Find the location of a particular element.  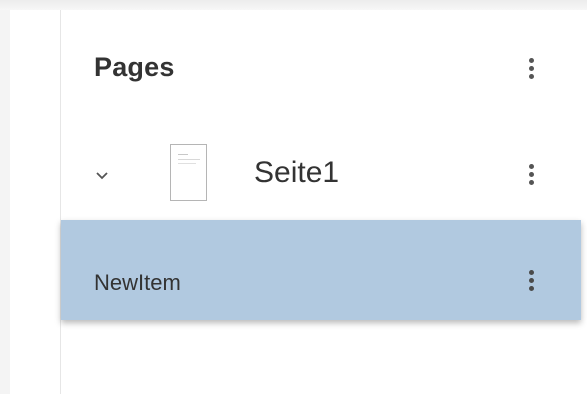

page-more-vertical-icon is located at coordinates (531, 175).